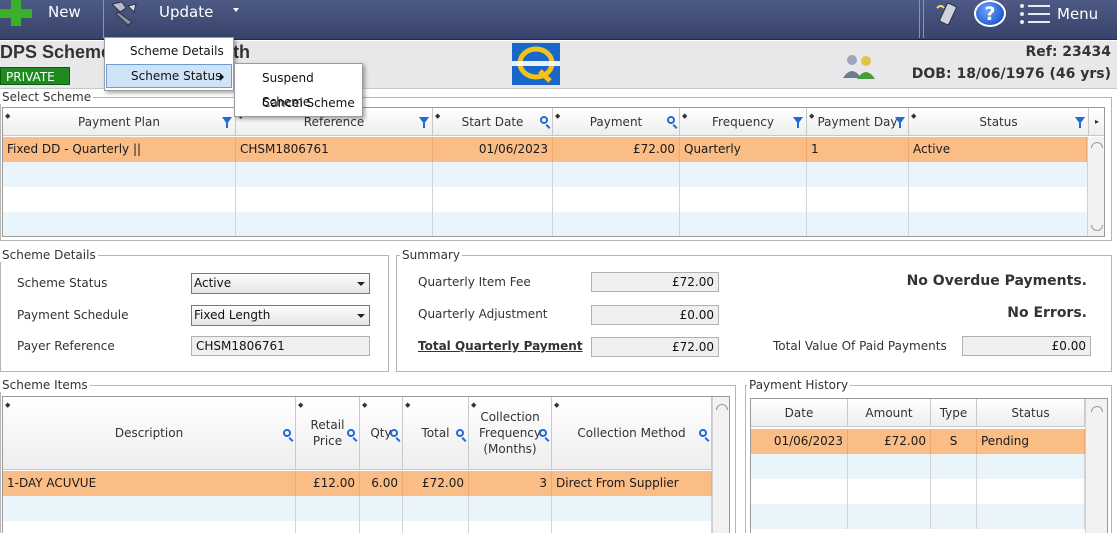 The image size is (1117, 533). Describe the element at coordinates (169, 51) in the screenshot. I see `menu-item-scheme-details: Scheme Details` at that location.